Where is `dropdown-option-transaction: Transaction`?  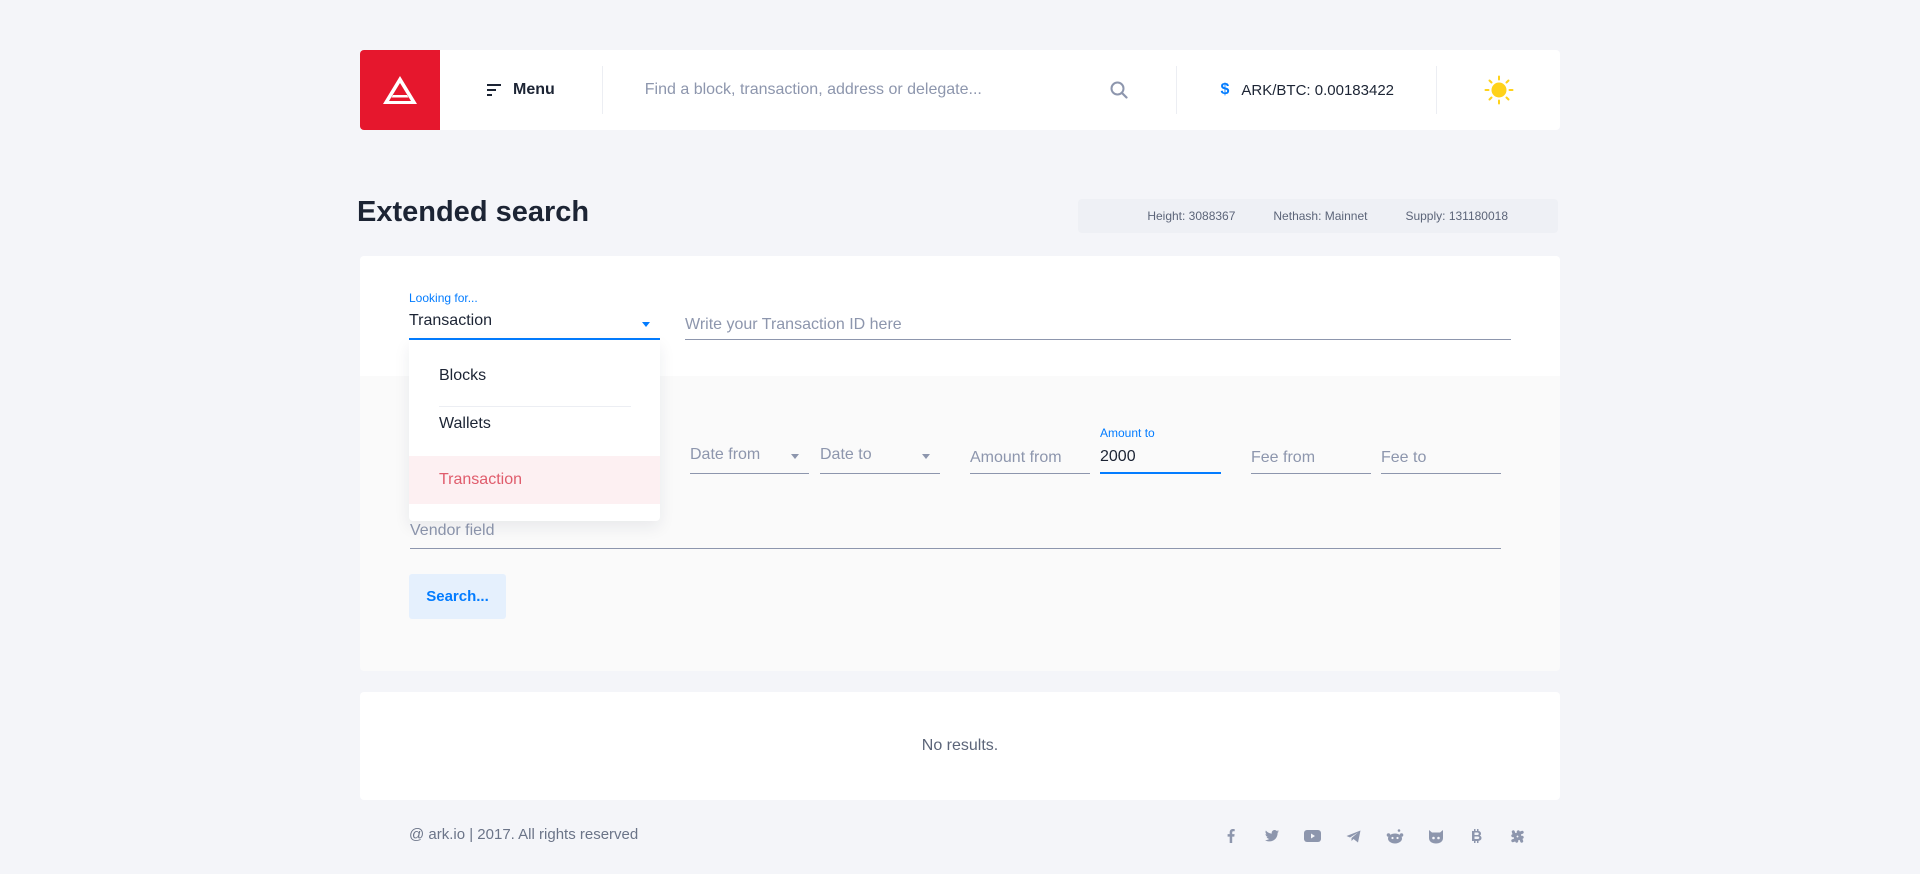
dropdown-option-transaction: Transaction is located at coordinates (534, 480).